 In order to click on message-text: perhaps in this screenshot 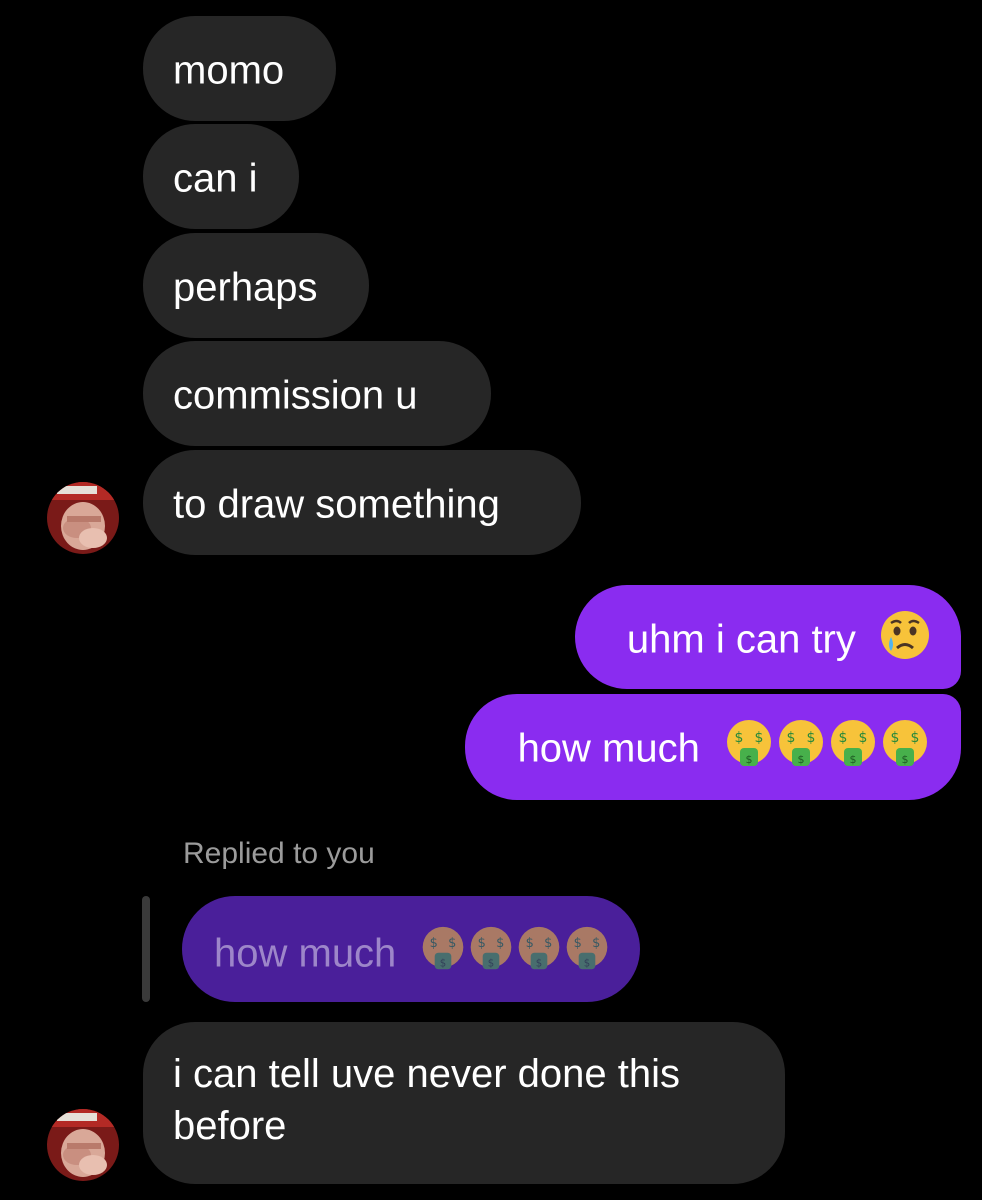, I will do `click(245, 287)`.